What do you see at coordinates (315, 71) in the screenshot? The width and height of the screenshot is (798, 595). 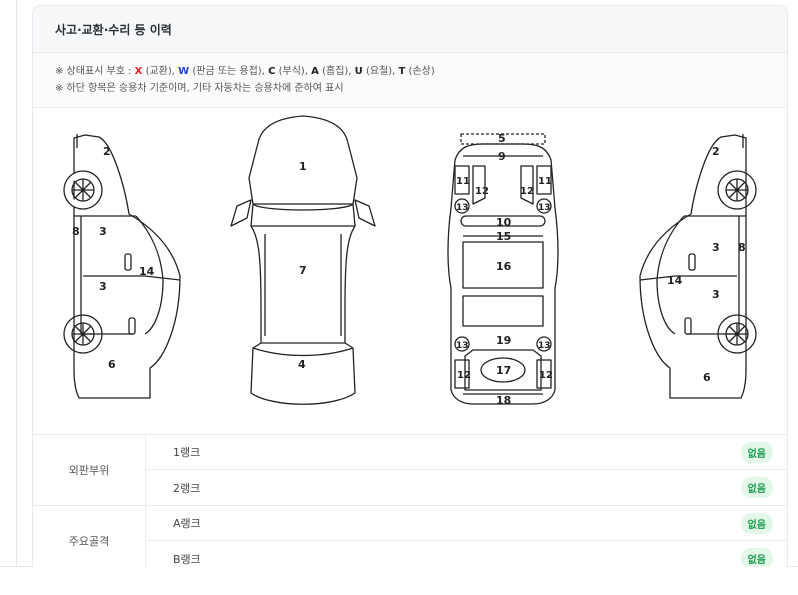 I see `legend-code-a: A` at bounding box center [315, 71].